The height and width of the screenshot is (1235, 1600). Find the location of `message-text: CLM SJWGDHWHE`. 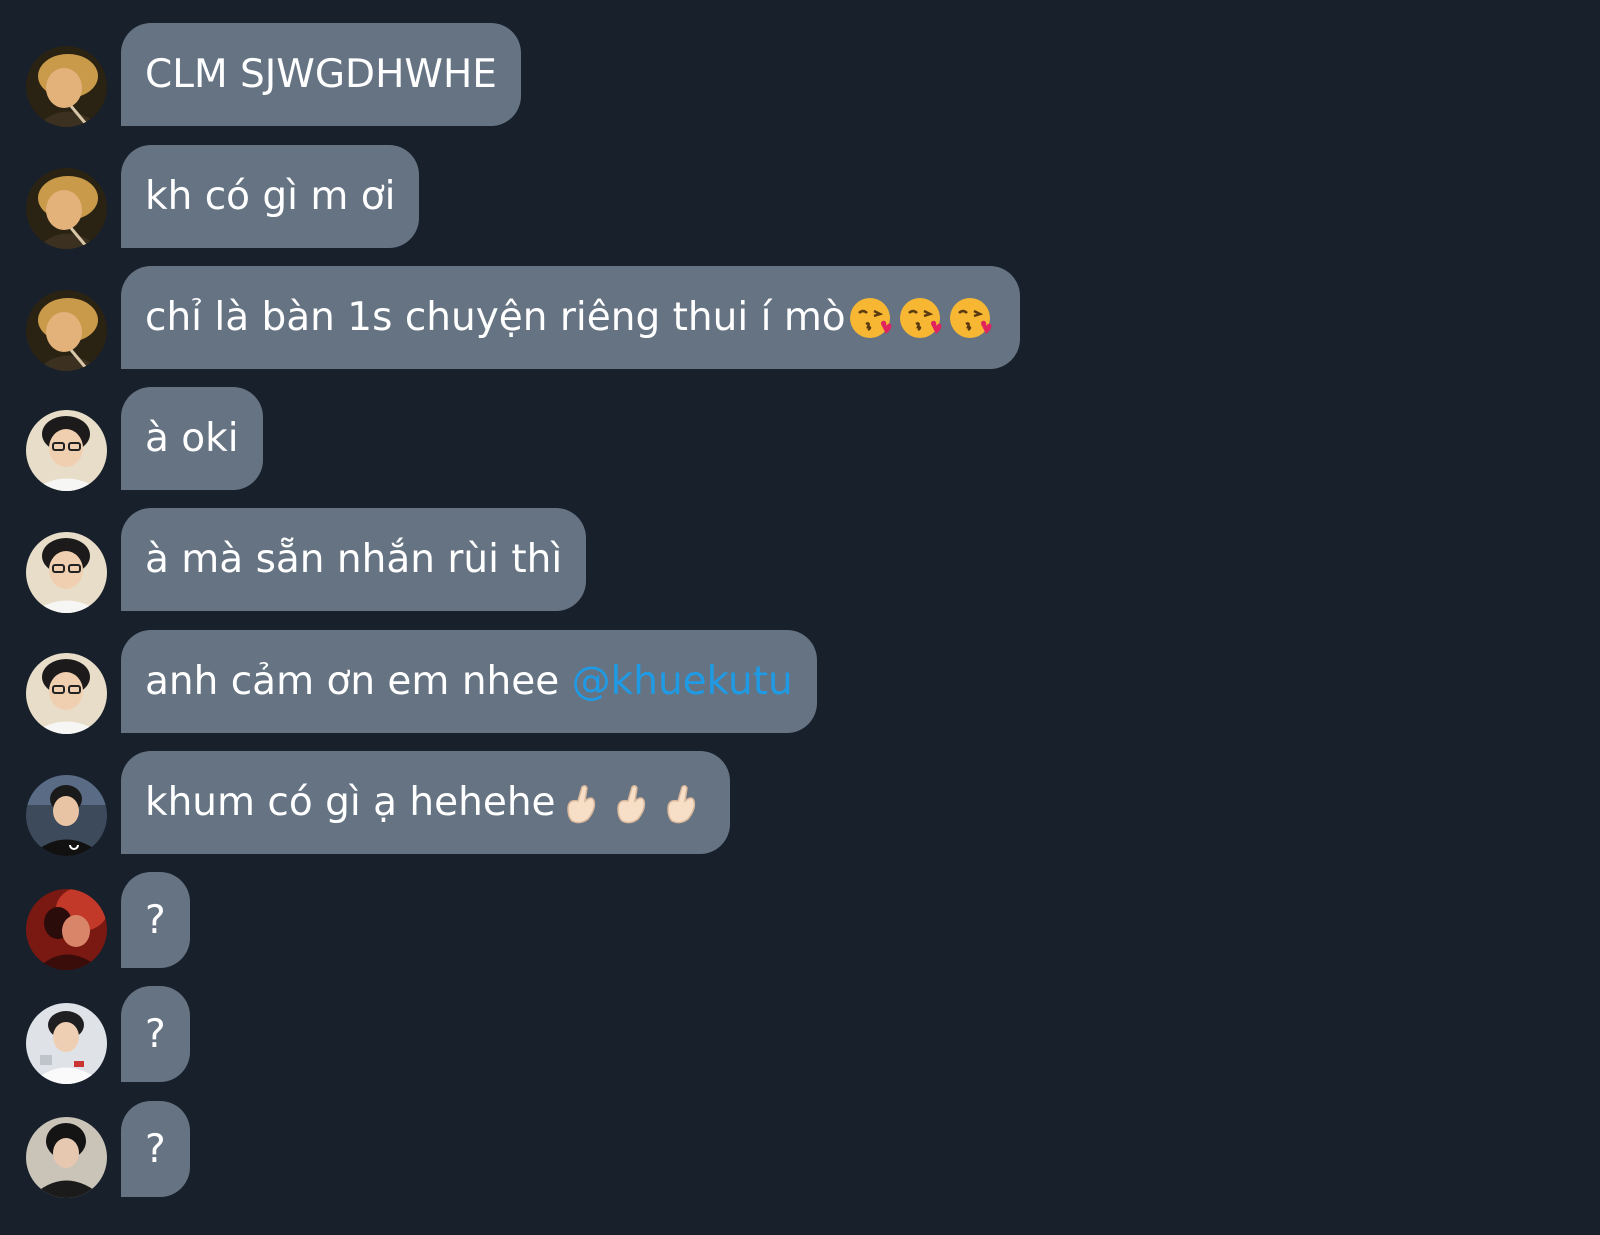

message-text: CLM SJWGDHWHE is located at coordinates (321, 74).